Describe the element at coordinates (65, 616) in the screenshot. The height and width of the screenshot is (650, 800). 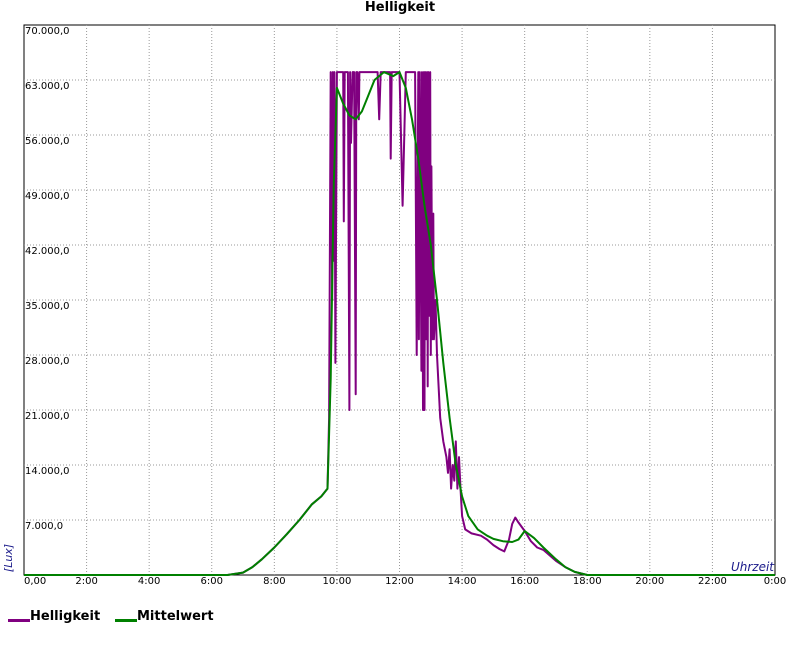
I see `legend-label-helligkeit: Helligkeit` at that location.